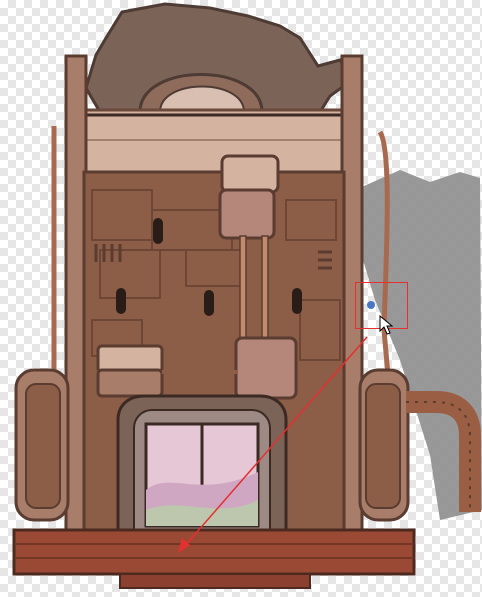 This screenshot has height=597, width=482. I want to click on anchor-point, so click(371, 305).